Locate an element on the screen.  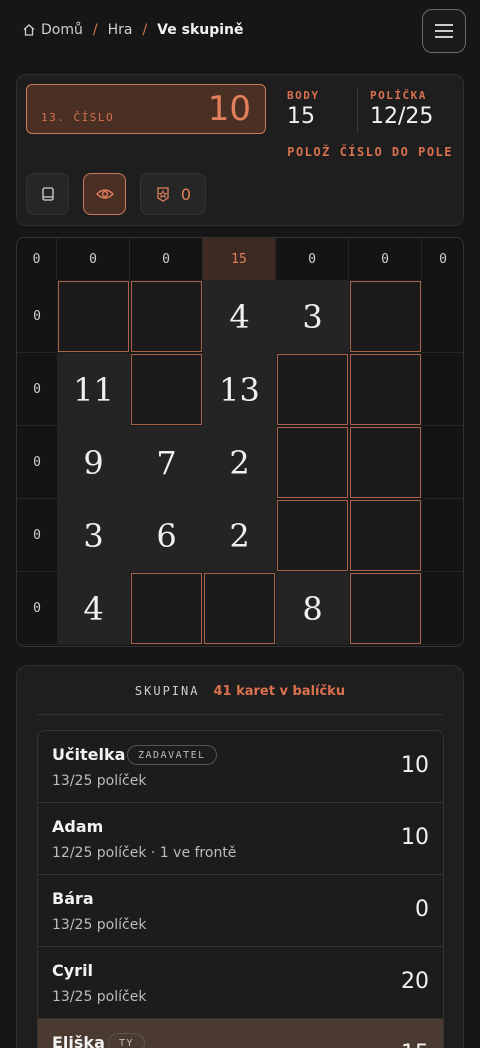
row-sum-2: 0 is located at coordinates (37, 462).